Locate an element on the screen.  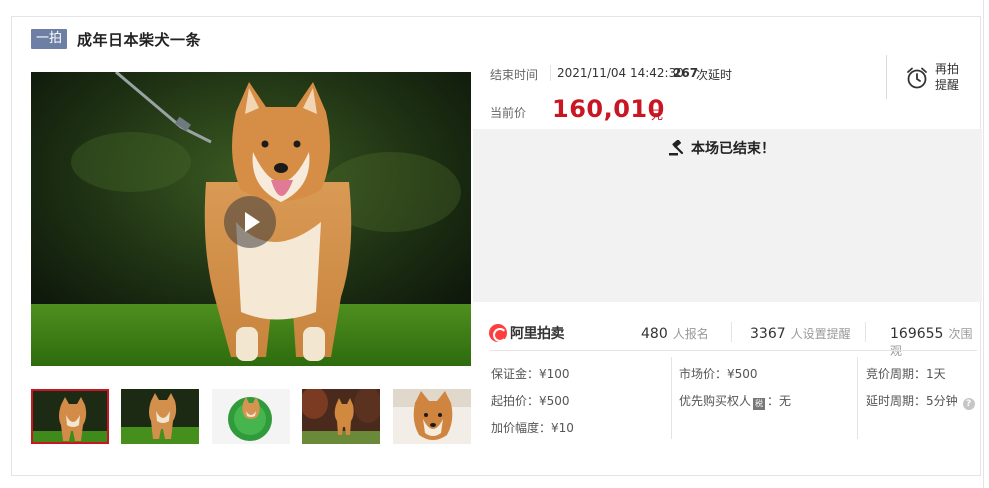
remind-button: 再拍提醒 is located at coordinates (940, 79).